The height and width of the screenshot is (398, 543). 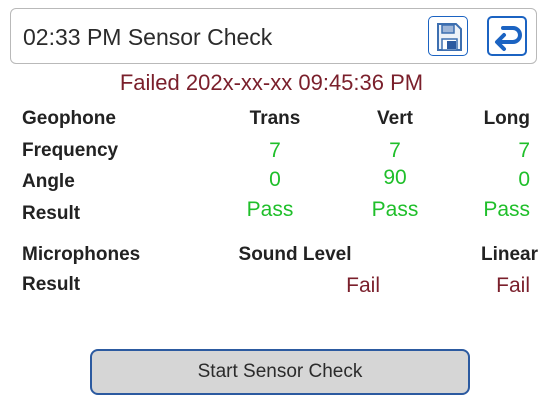 I want to click on angle-label: Angle, so click(x=48, y=181).